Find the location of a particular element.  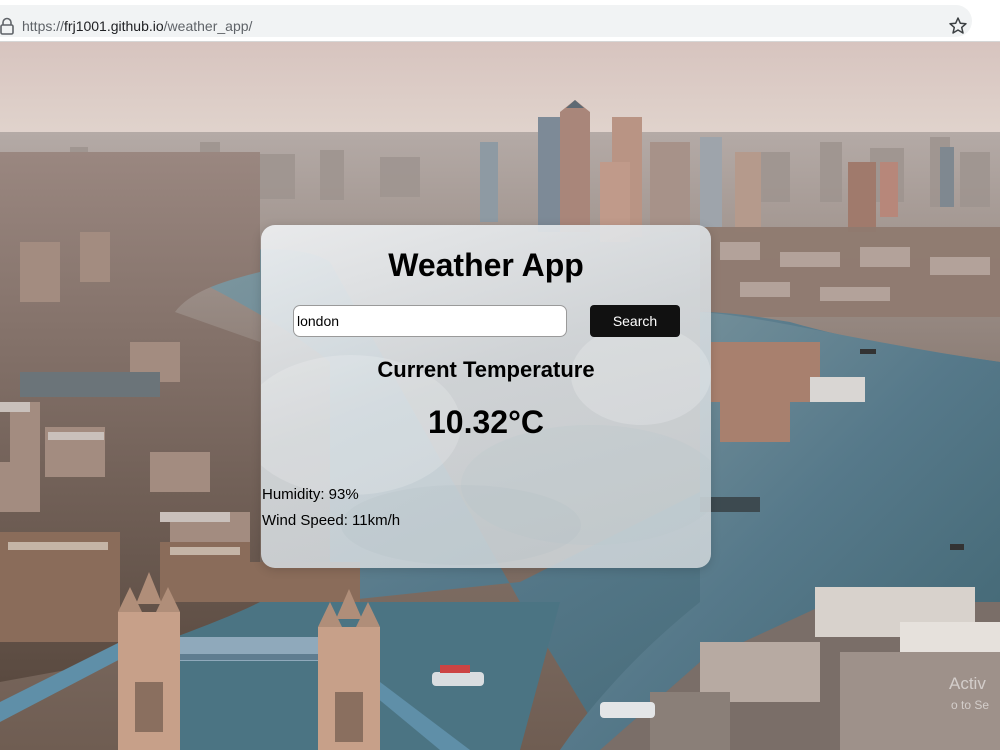

city-search-input is located at coordinates (430, 321).